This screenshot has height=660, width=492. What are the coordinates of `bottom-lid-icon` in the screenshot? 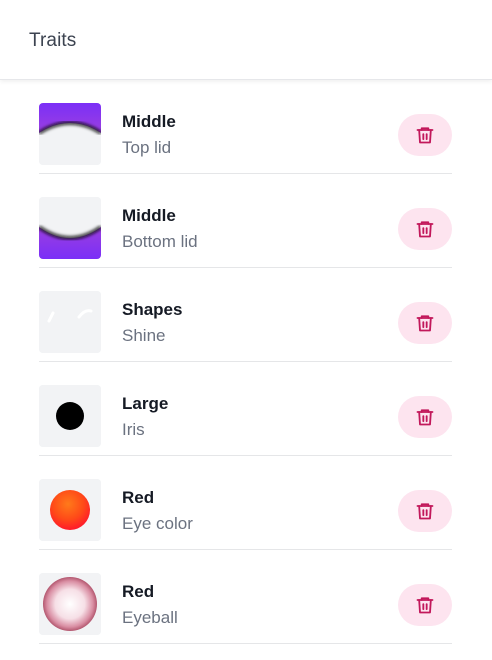 It's located at (70, 228).